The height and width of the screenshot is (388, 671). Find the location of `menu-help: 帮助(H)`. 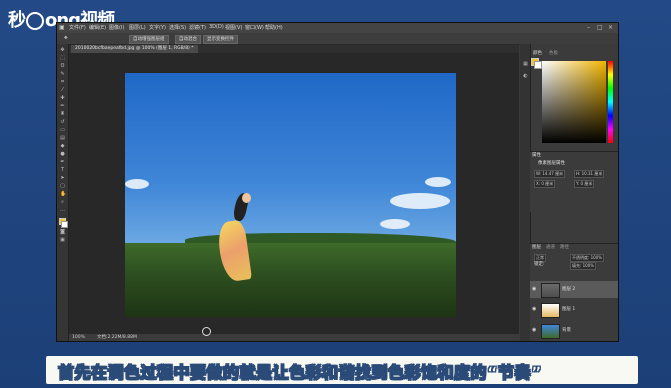

menu-help: 帮助(H) is located at coordinates (274, 27).